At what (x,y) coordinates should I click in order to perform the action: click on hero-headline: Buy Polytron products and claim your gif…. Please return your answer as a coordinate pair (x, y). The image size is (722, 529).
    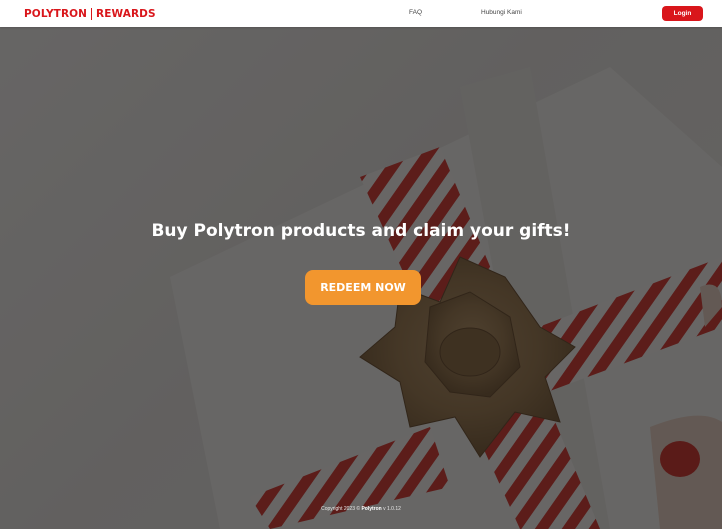
    Looking at the image, I should click on (361, 231).